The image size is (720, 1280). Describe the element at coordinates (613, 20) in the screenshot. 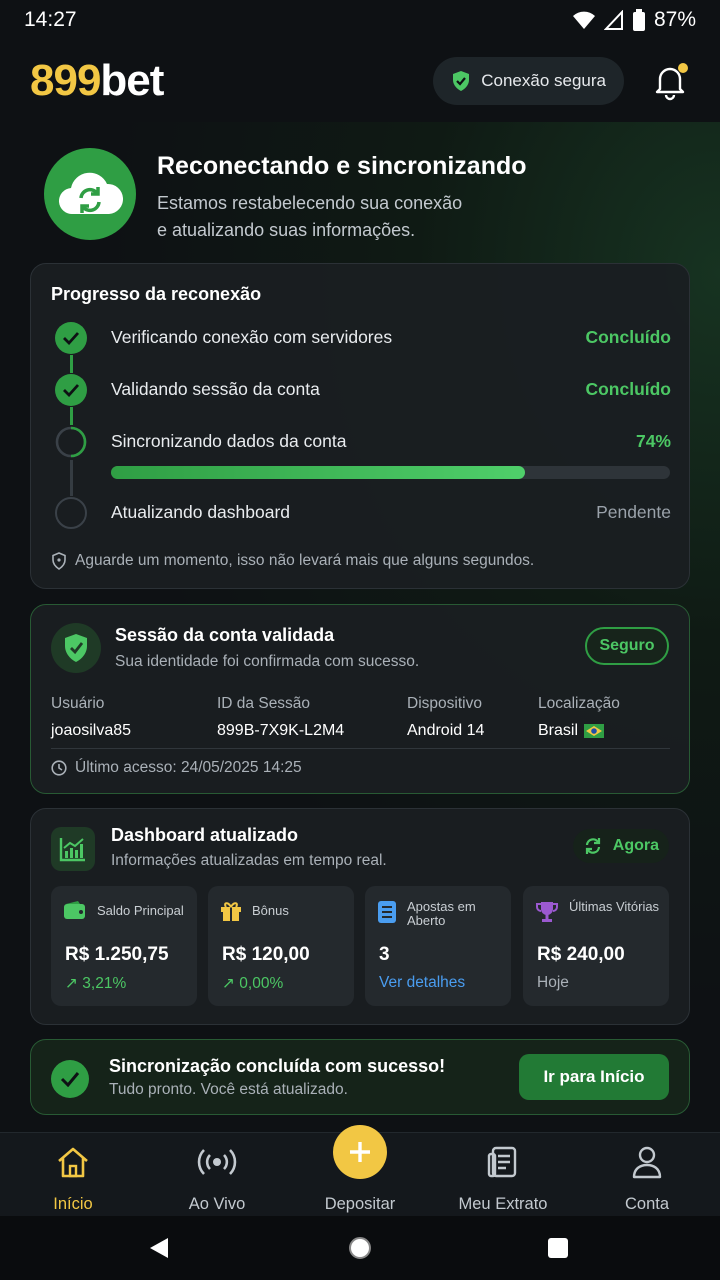

I see `signal-icon` at that location.